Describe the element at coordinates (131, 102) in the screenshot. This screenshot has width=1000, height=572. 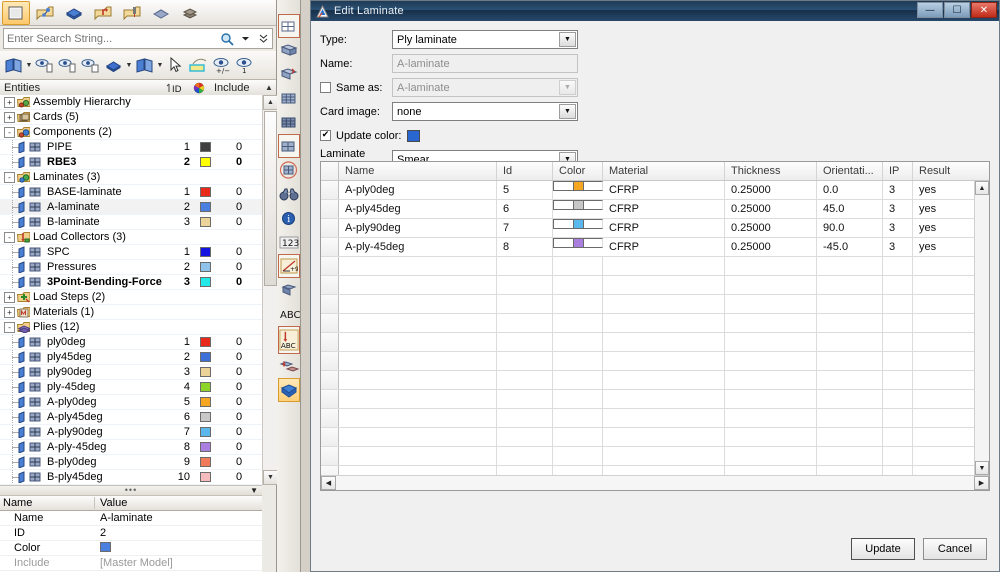
I see `tree-item: + Assembly Hierarchy` at that location.